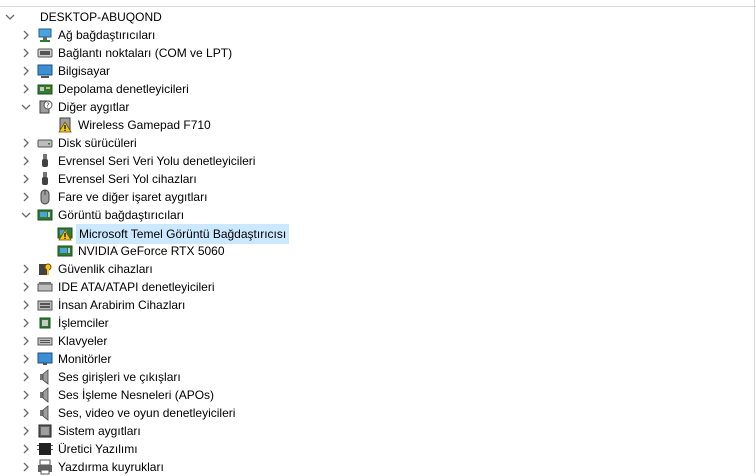 Image resolution: width=756 pixels, height=476 pixels. What do you see at coordinates (377, 17) in the screenshot?
I see `tree-root: DESKTOP-ABUQOND` at bounding box center [377, 17].